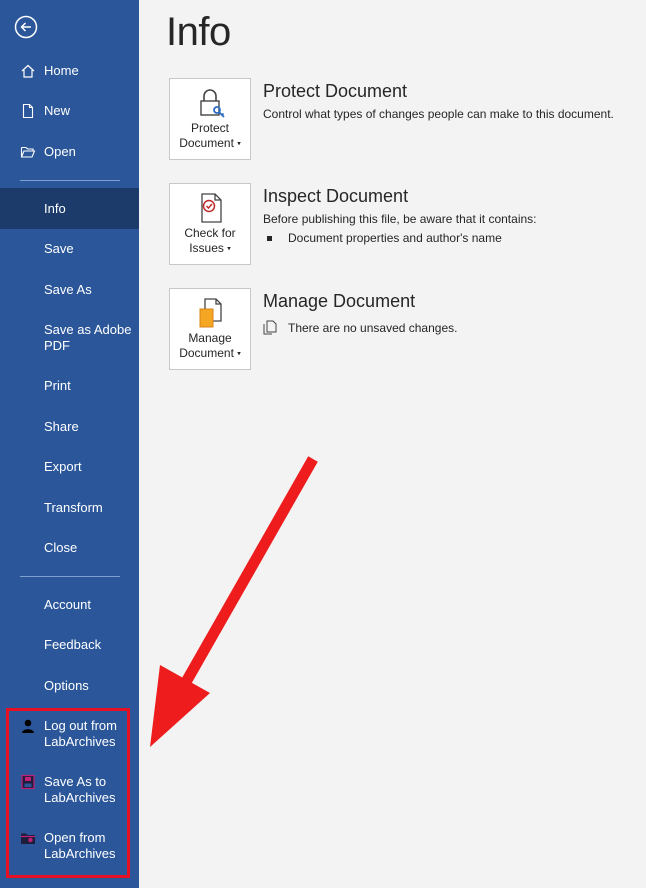 Image resolution: width=646 pixels, height=888 pixels. I want to click on nav-save-as: Save As, so click(69, 290).